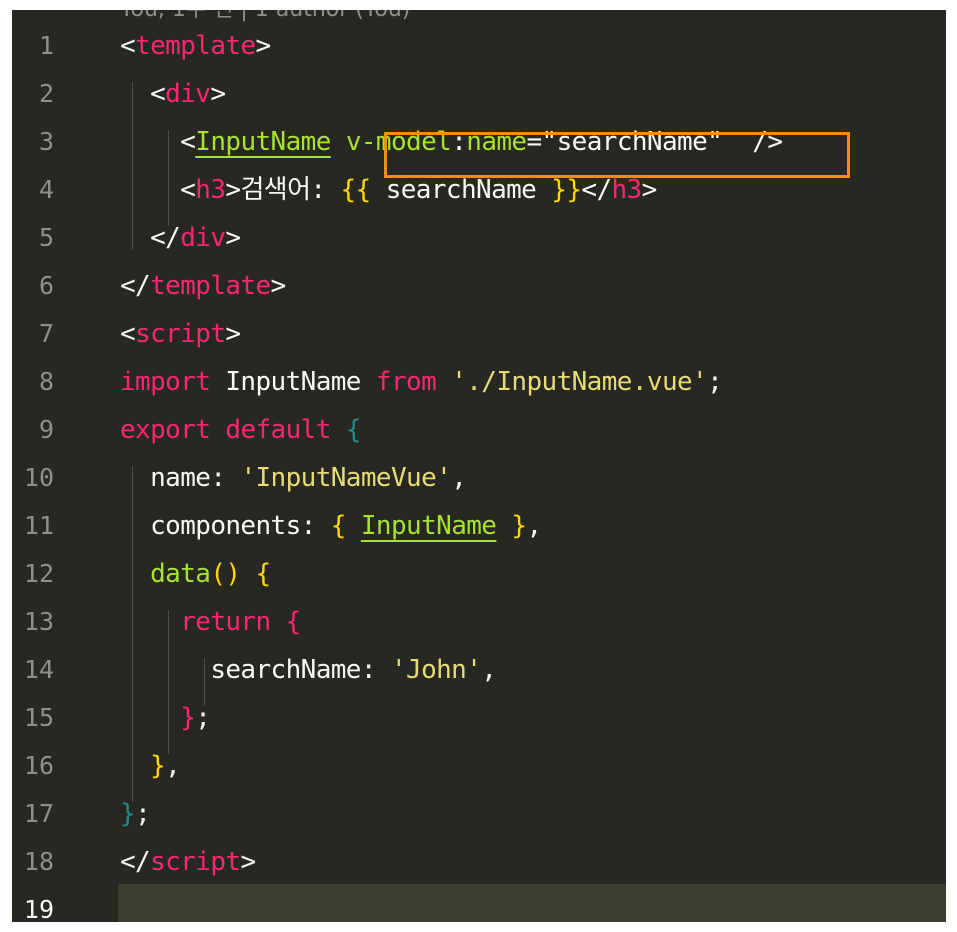 The width and height of the screenshot is (957, 932). I want to click on code-line: 12 data() {, so click(479, 574).